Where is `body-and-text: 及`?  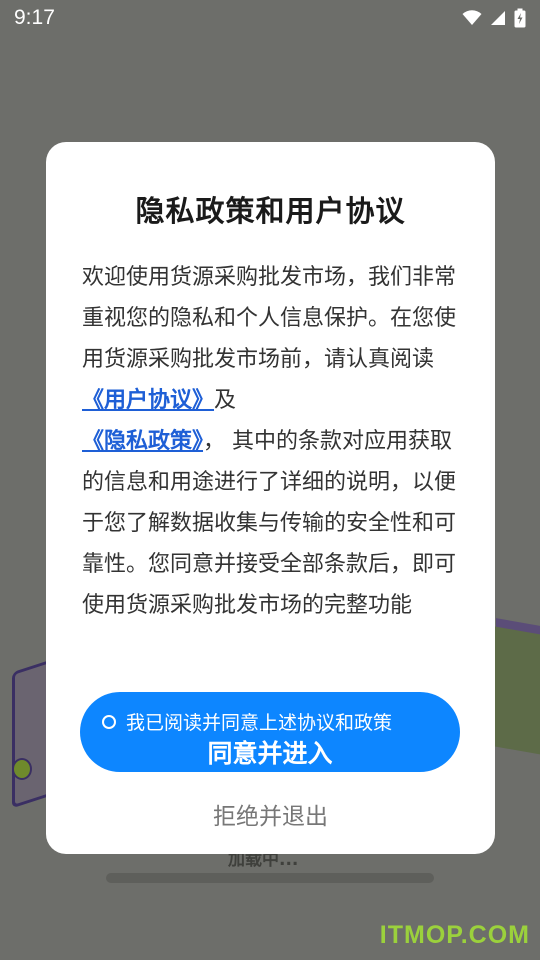
body-and-text: 及 is located at coordinates (225, 400).